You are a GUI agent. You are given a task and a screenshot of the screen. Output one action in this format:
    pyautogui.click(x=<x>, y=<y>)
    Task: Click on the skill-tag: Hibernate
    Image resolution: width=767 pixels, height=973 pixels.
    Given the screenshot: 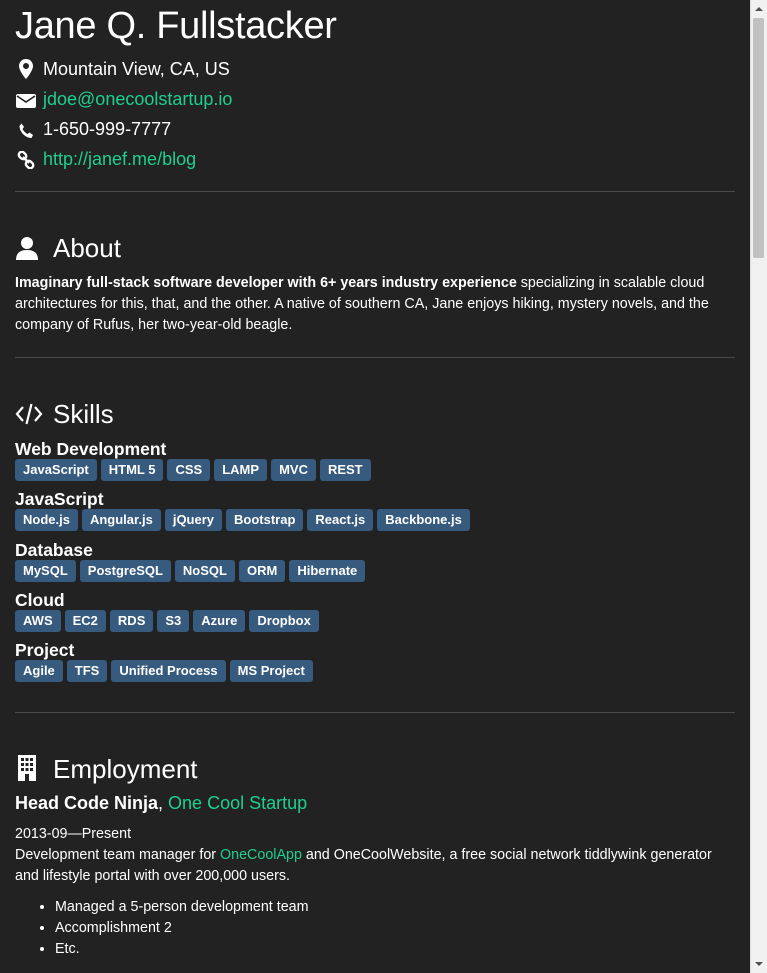 What is the action you would take?
    pyautogui.click(x=327, y=571)
    